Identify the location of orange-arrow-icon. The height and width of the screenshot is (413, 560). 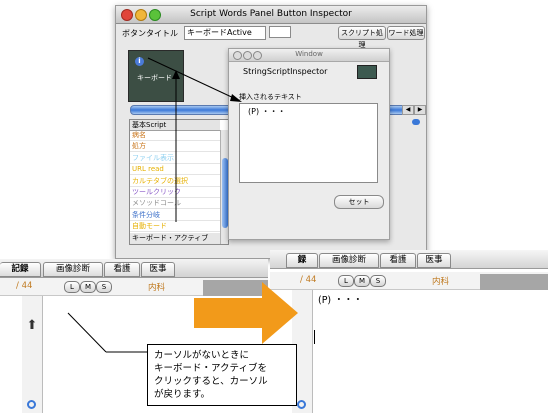
(246, 313).